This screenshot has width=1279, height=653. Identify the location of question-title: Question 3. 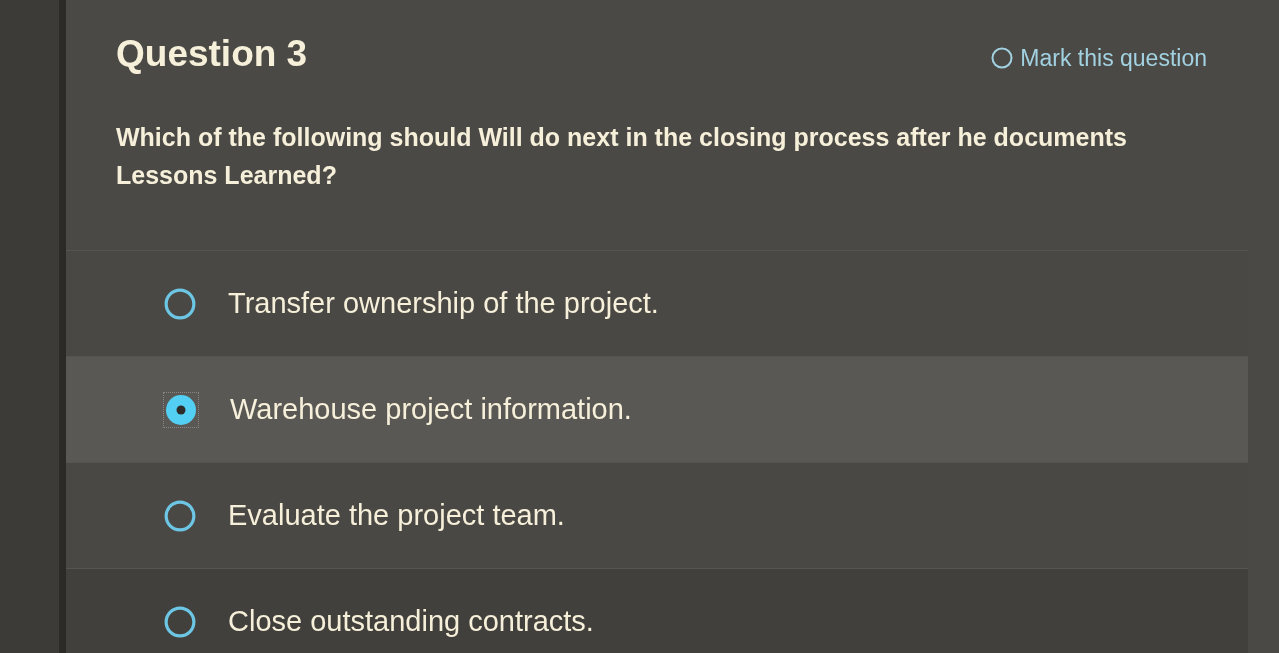
(212, 54).